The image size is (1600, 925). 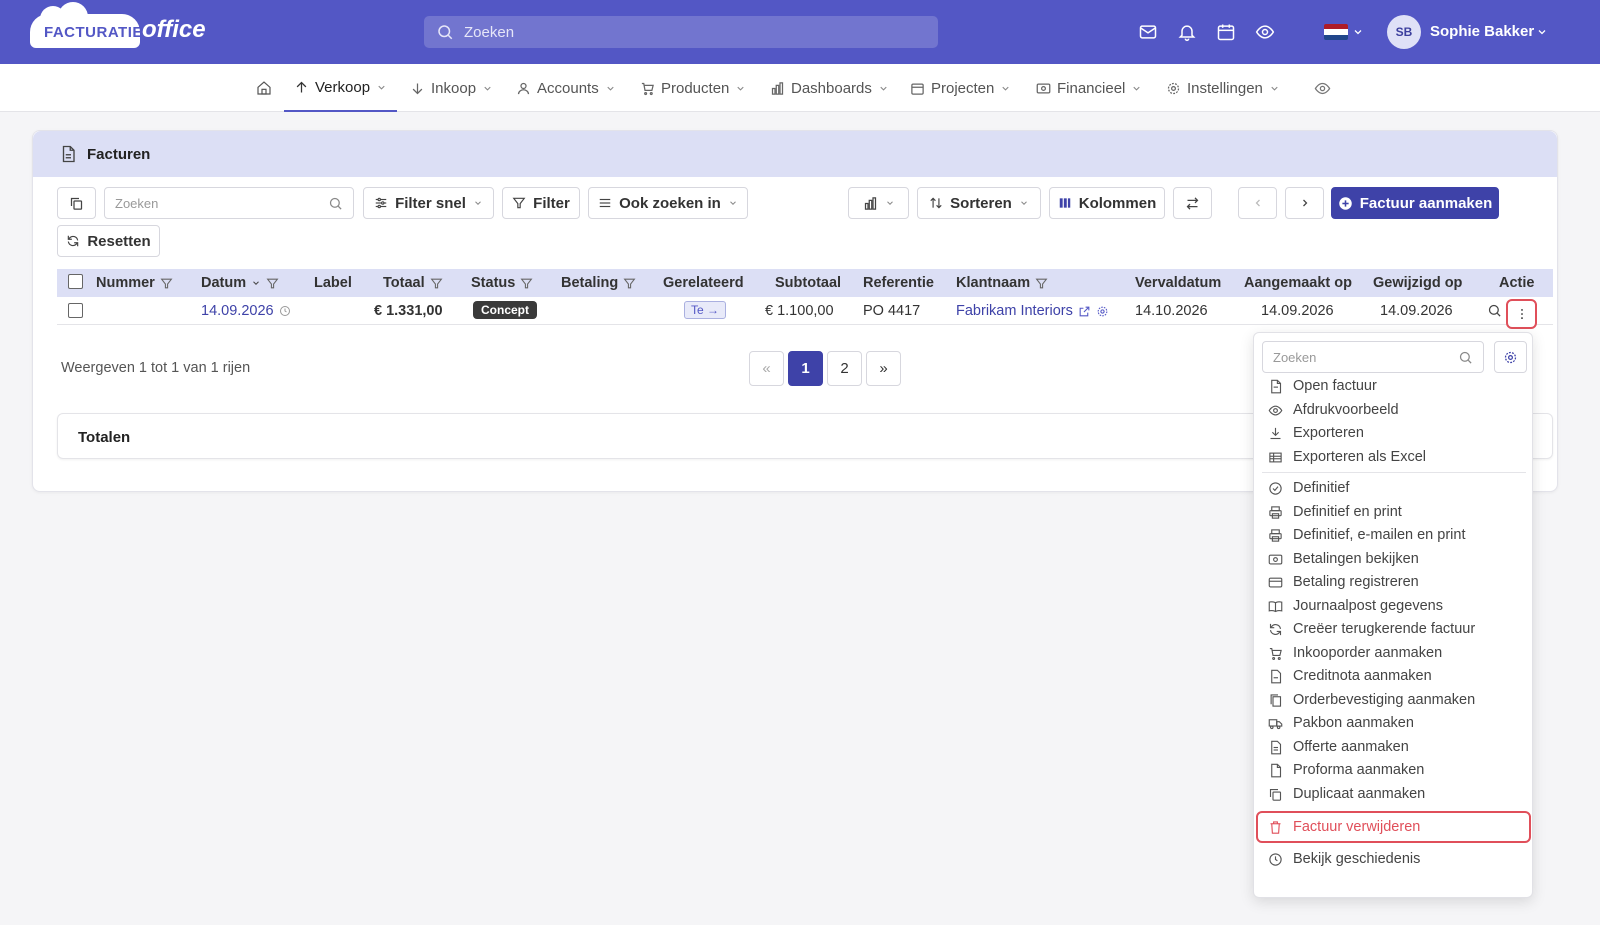 I want to click on menu-create-quote: Offerte aanmaken, so click(x=1338, y=747).